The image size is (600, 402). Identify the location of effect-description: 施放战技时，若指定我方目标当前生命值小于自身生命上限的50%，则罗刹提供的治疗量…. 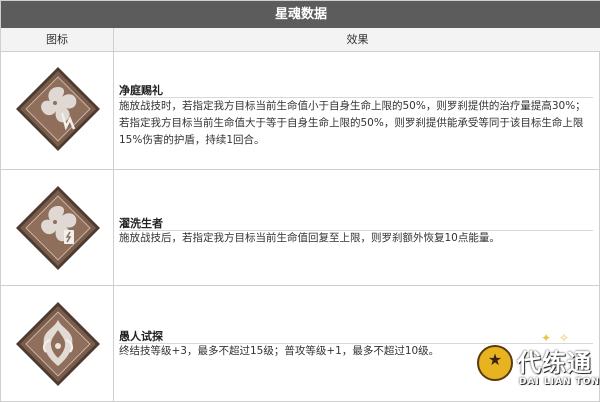
(352, 123).